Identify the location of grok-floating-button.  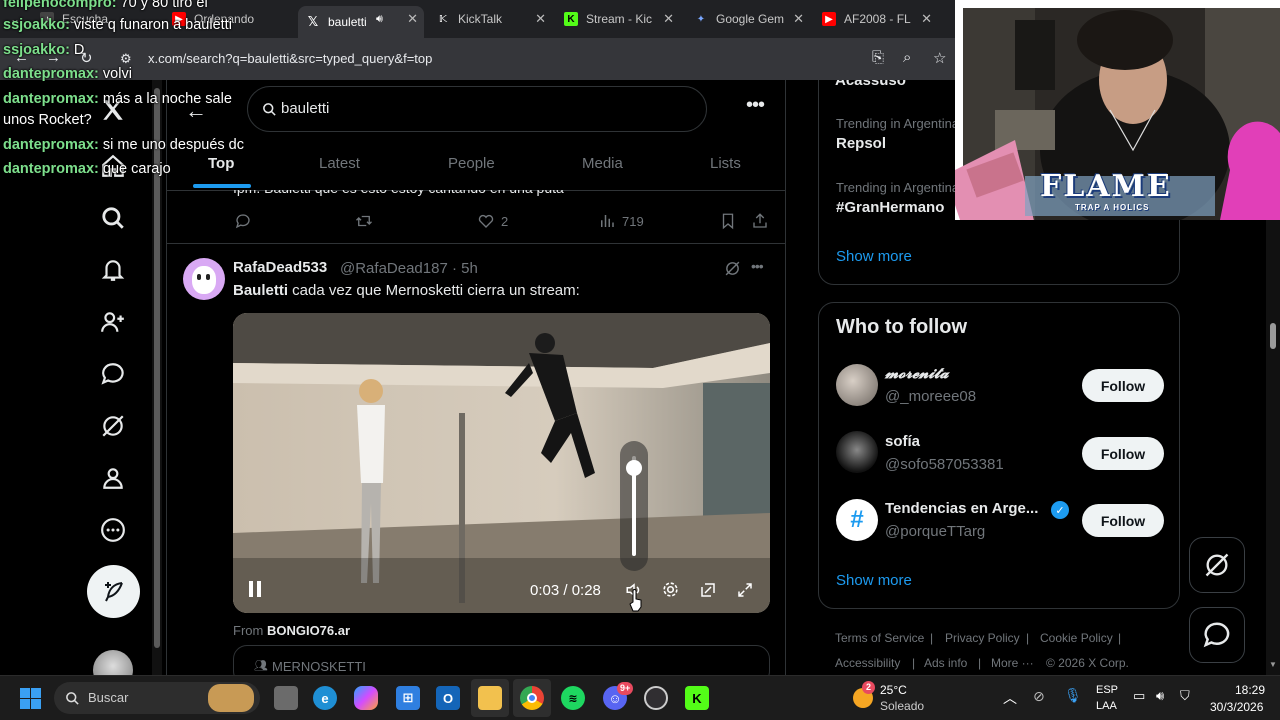
(1217, 565).